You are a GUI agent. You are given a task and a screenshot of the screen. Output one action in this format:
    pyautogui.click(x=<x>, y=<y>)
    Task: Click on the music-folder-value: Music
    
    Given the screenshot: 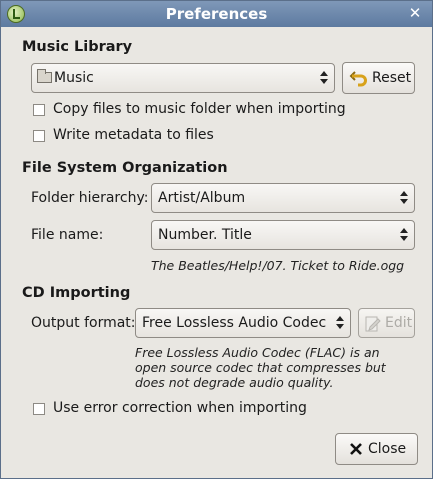 What is the action you would take?
    pyautogui.click(x=74, y=78)
    